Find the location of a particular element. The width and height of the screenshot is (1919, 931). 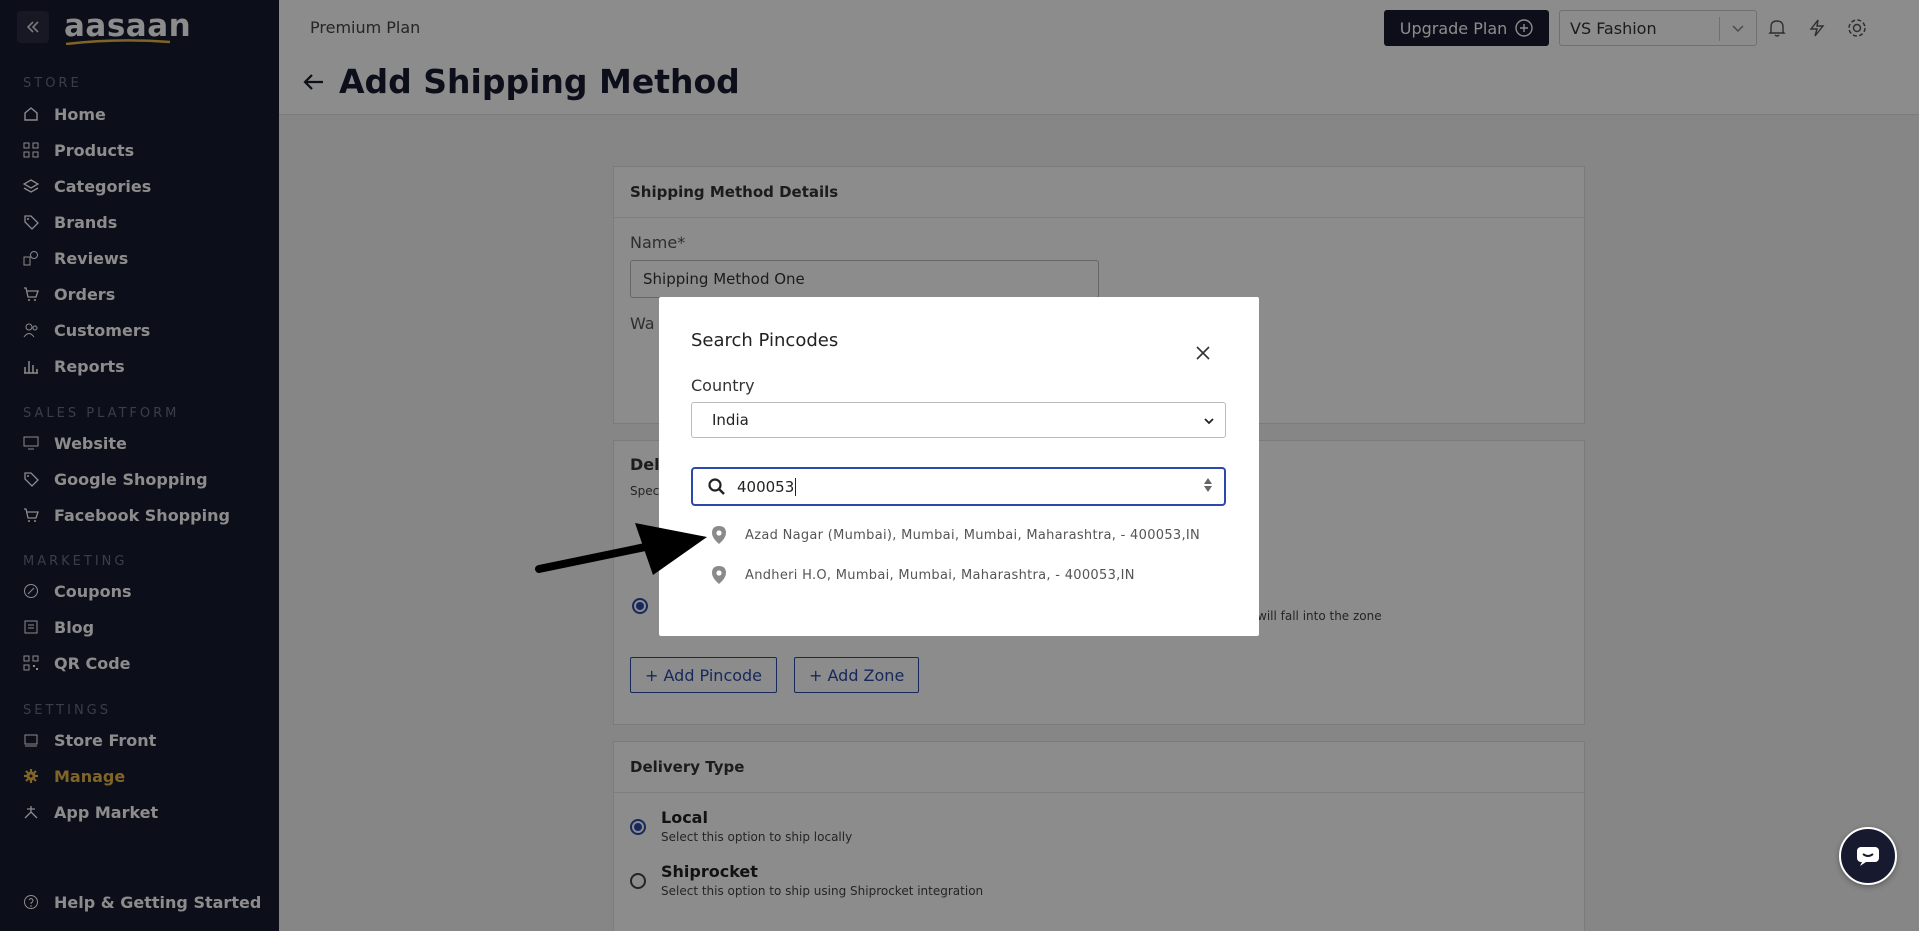

modal-title: Search Pincodes is located at coordinates (765, 340).